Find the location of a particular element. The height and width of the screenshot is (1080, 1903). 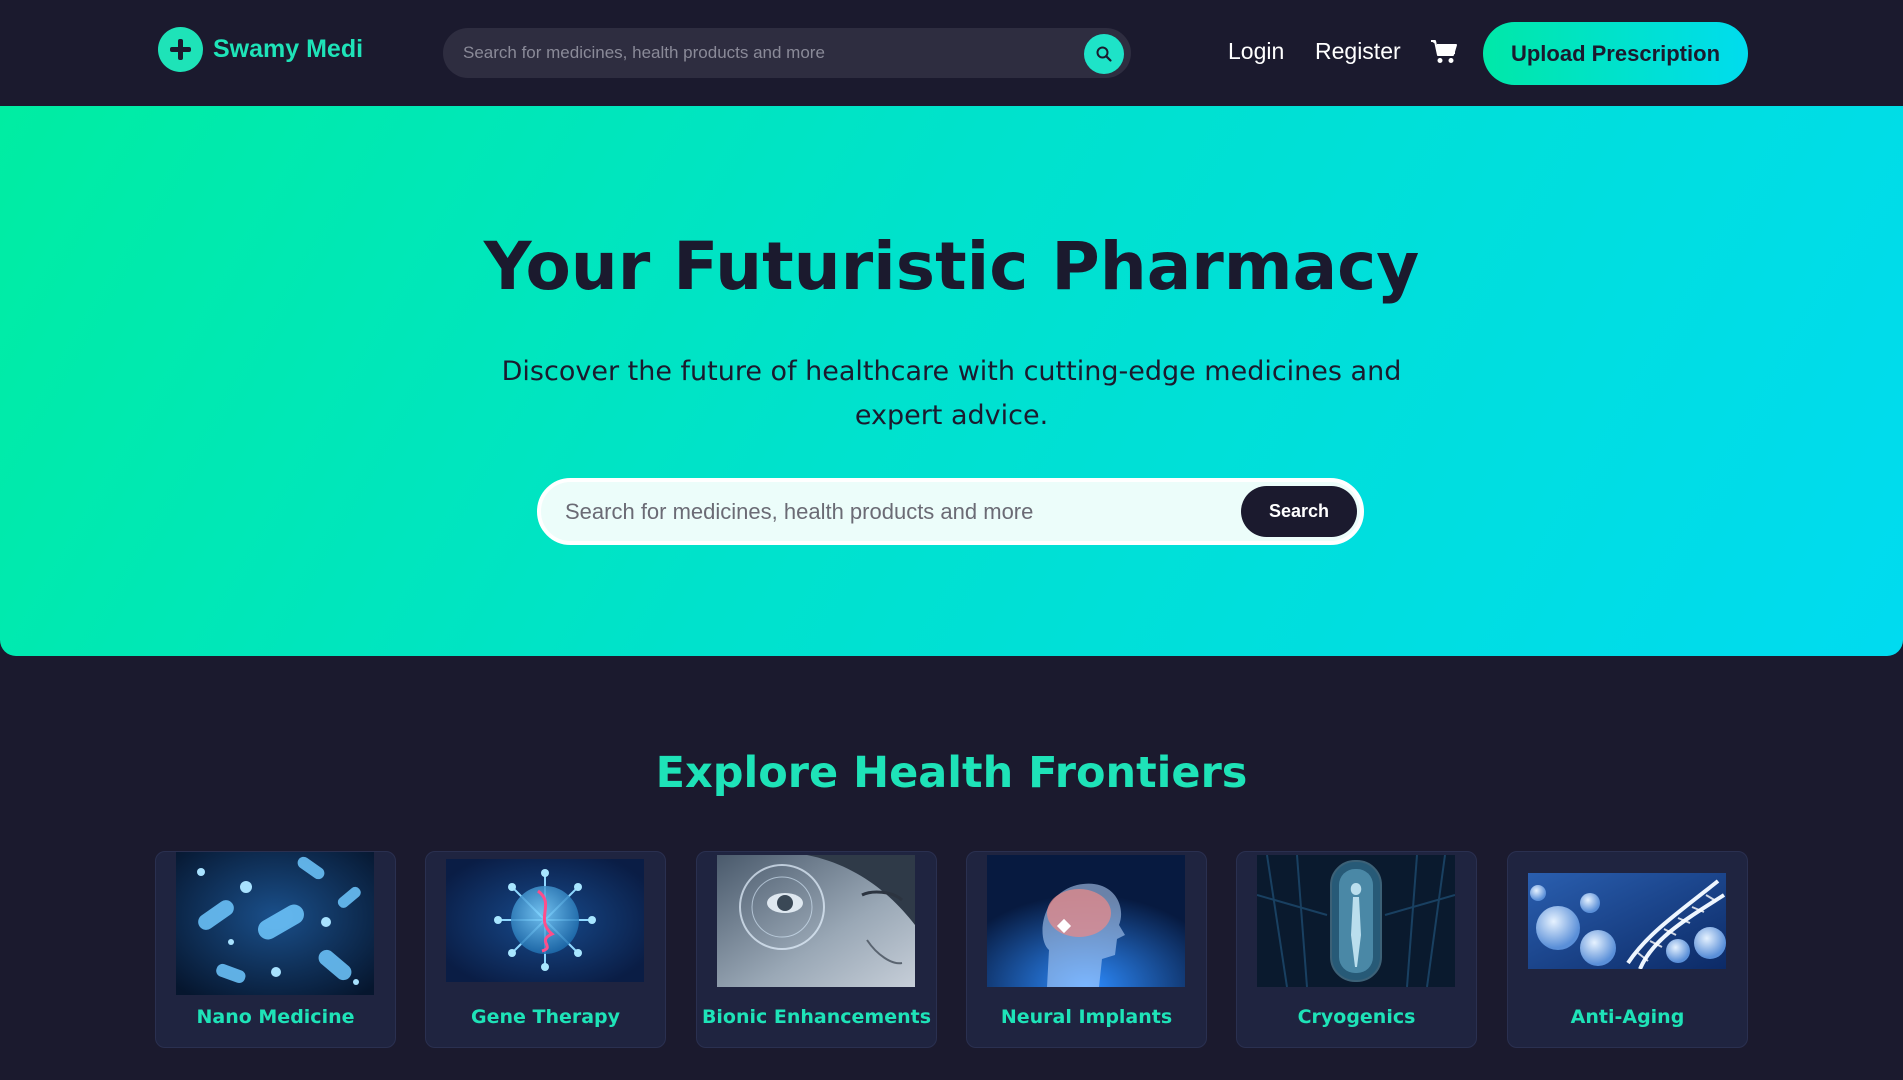

dna-cells-image is located at coordinates (1627, 921).